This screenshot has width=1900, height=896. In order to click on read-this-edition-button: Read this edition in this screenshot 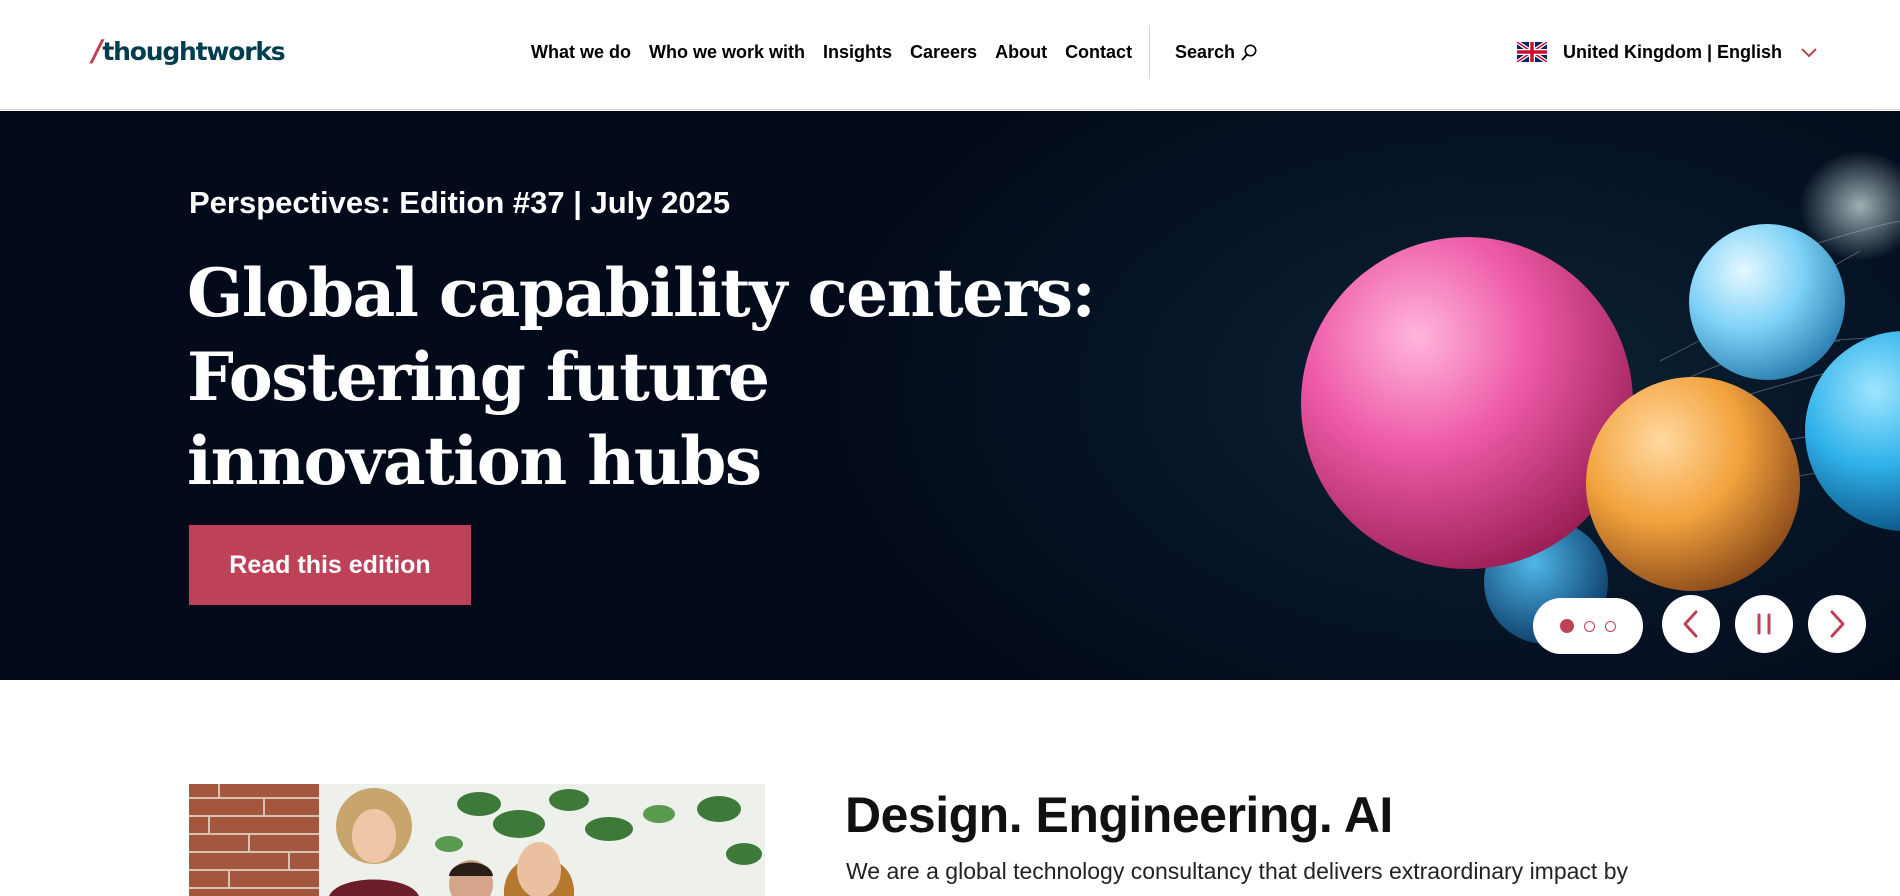, I will do `click(330, 565)`.